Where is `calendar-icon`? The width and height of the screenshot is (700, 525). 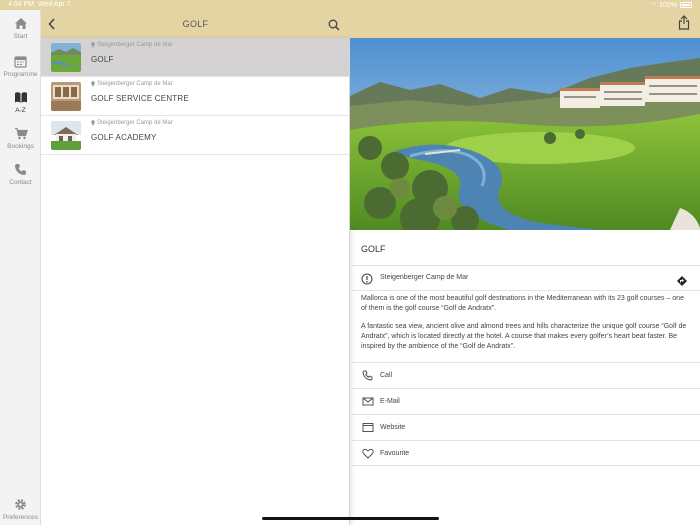 calendar-icon is located at coordinates (20, 62).